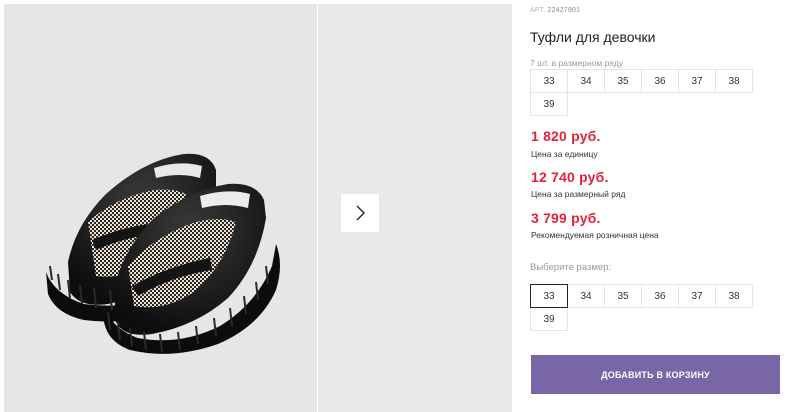  I want to click on size-row-cell: 37, so click(697, 81).